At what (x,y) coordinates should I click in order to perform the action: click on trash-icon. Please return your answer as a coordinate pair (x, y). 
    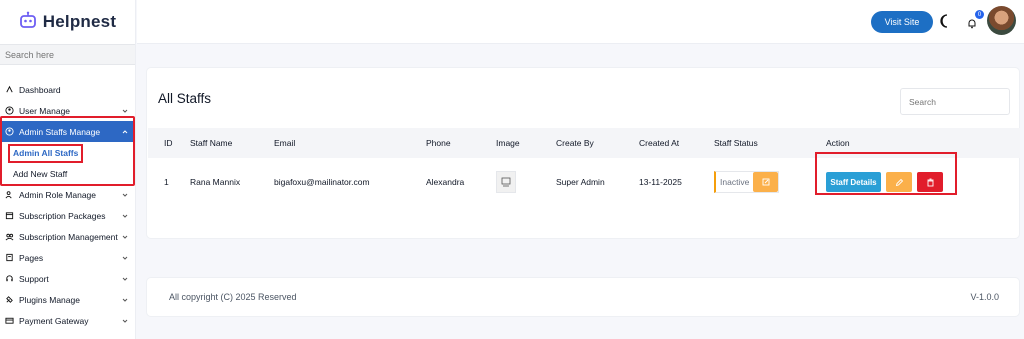
    Looking at the image, I should click on (930, 182).